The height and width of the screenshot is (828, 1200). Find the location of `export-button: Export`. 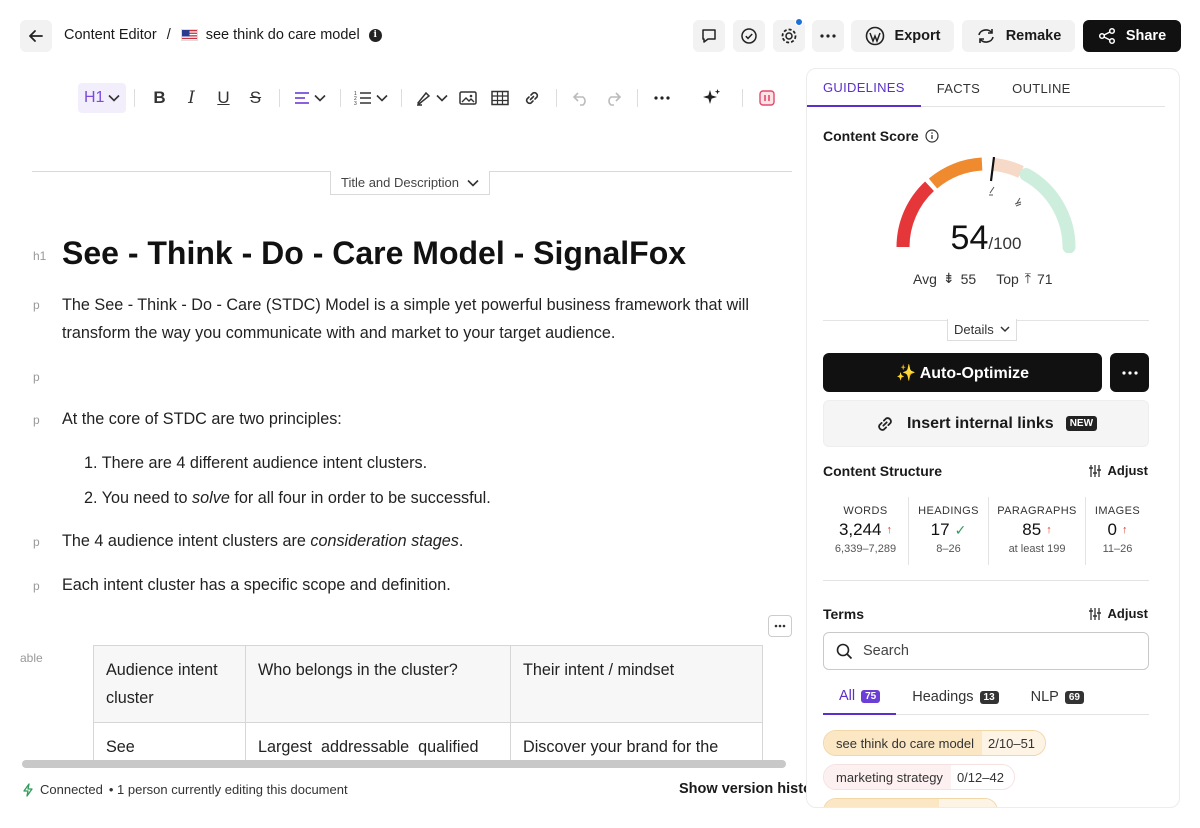

export-button: Export is located at coordinates (902, 36).